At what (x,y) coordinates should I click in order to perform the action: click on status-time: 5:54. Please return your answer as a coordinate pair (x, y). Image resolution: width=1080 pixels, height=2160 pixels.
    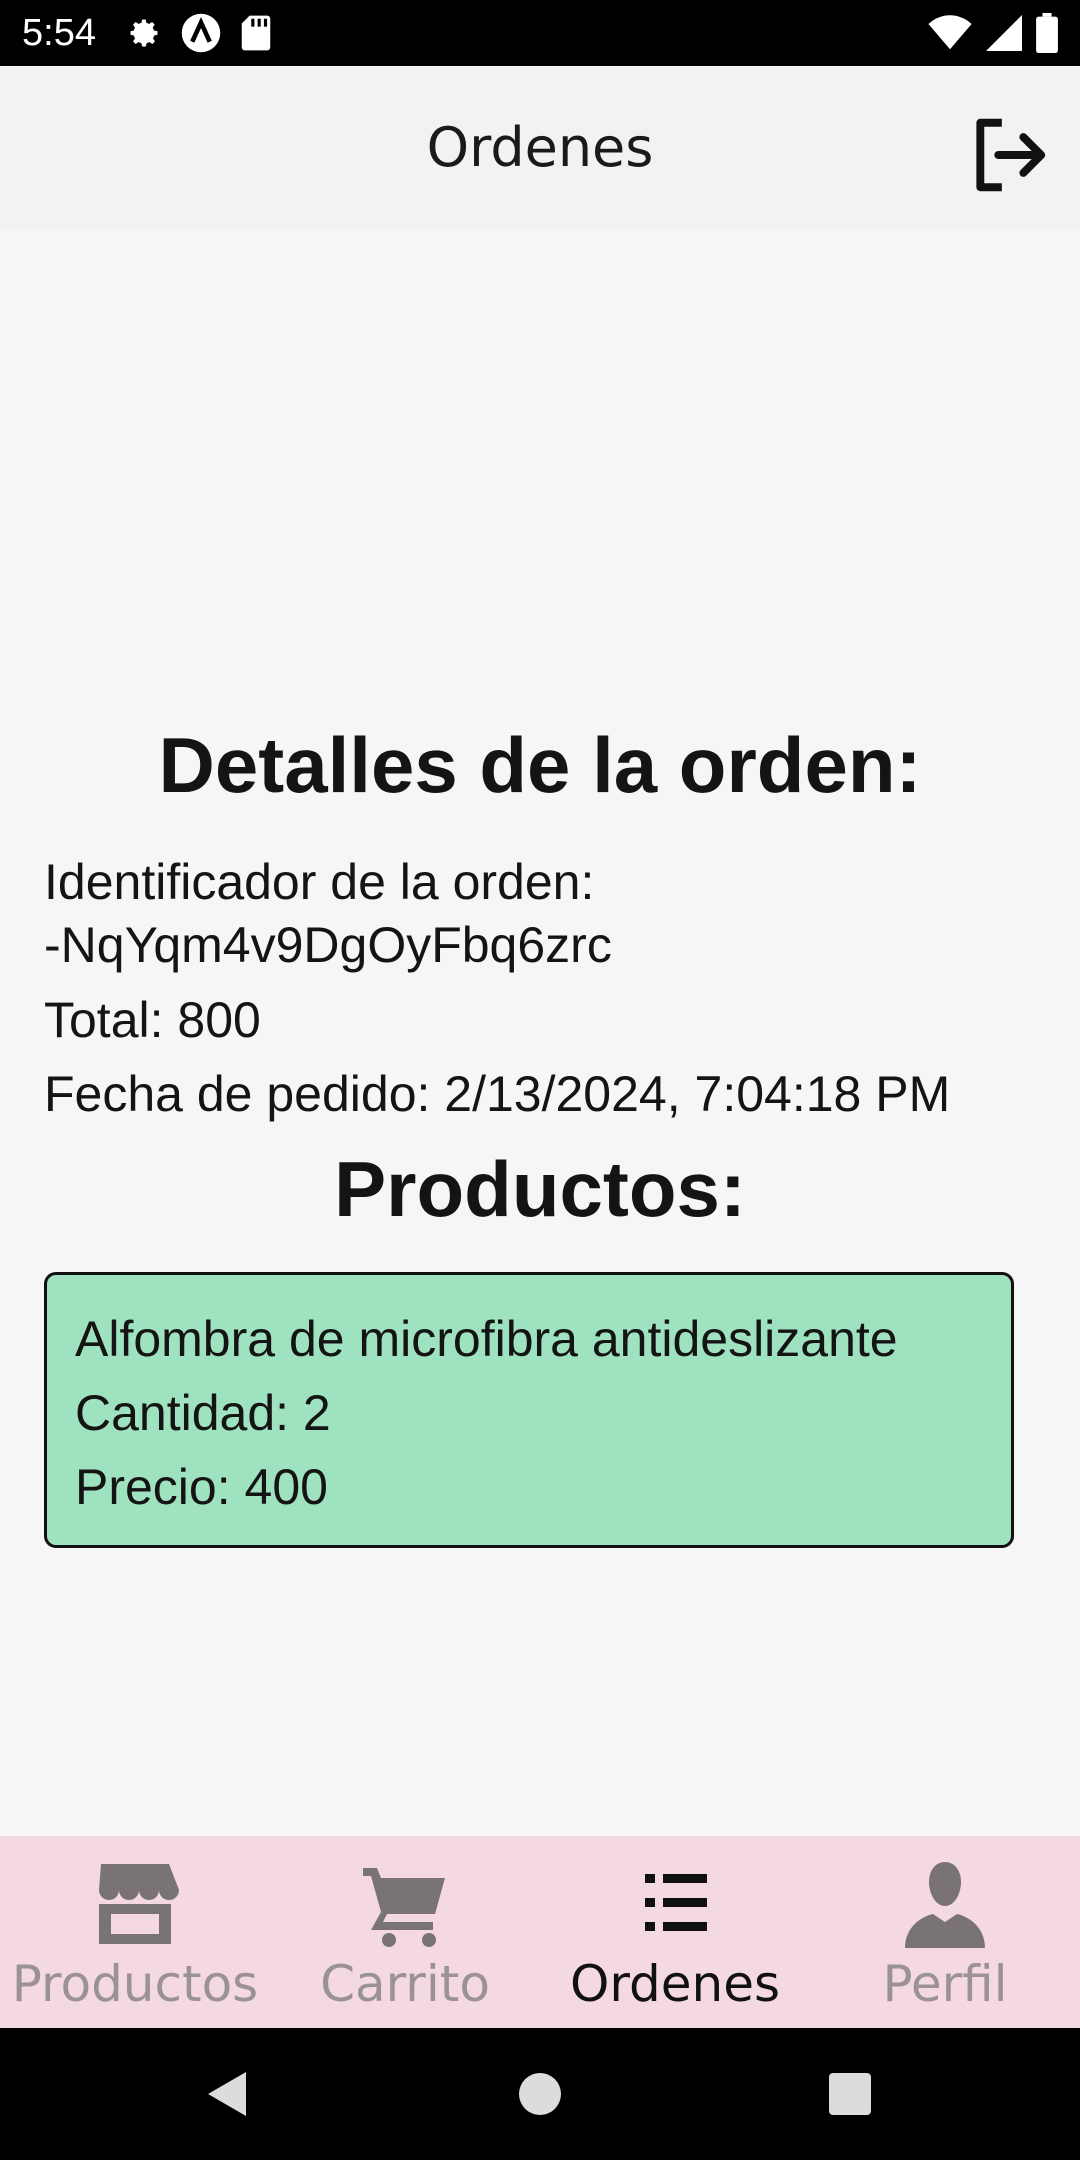
    Looking at the image, I should click on (59, 33).